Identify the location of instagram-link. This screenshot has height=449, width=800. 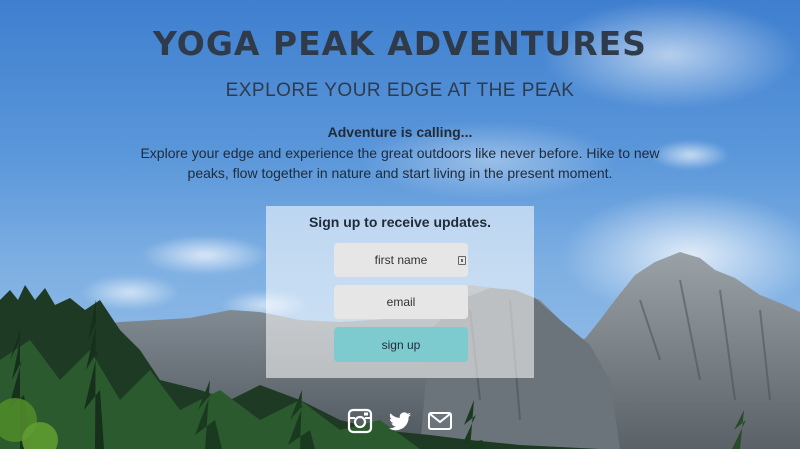
(360, 421).